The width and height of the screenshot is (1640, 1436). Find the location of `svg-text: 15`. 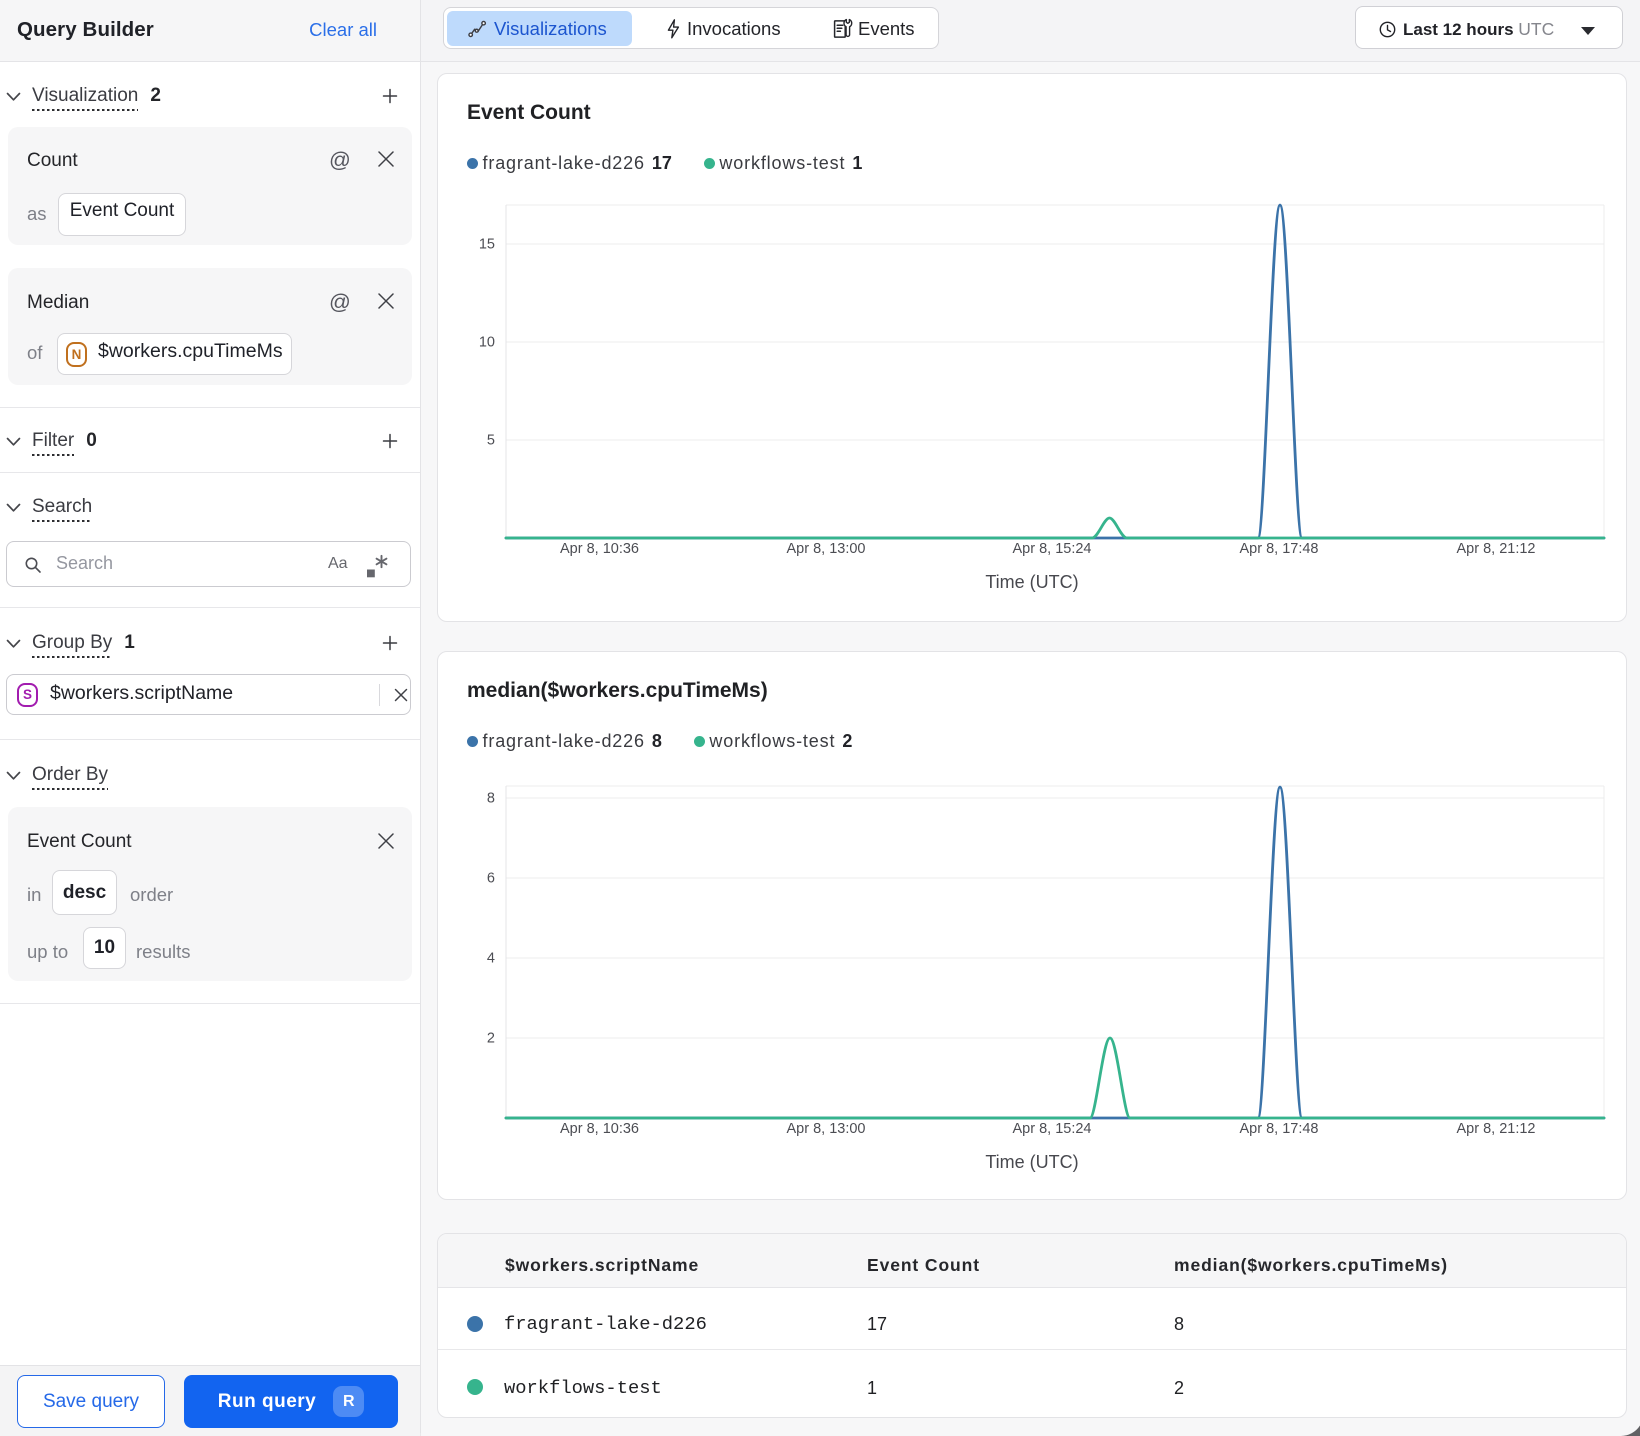

svg-text: 15 is located at coordinates (487, 245).